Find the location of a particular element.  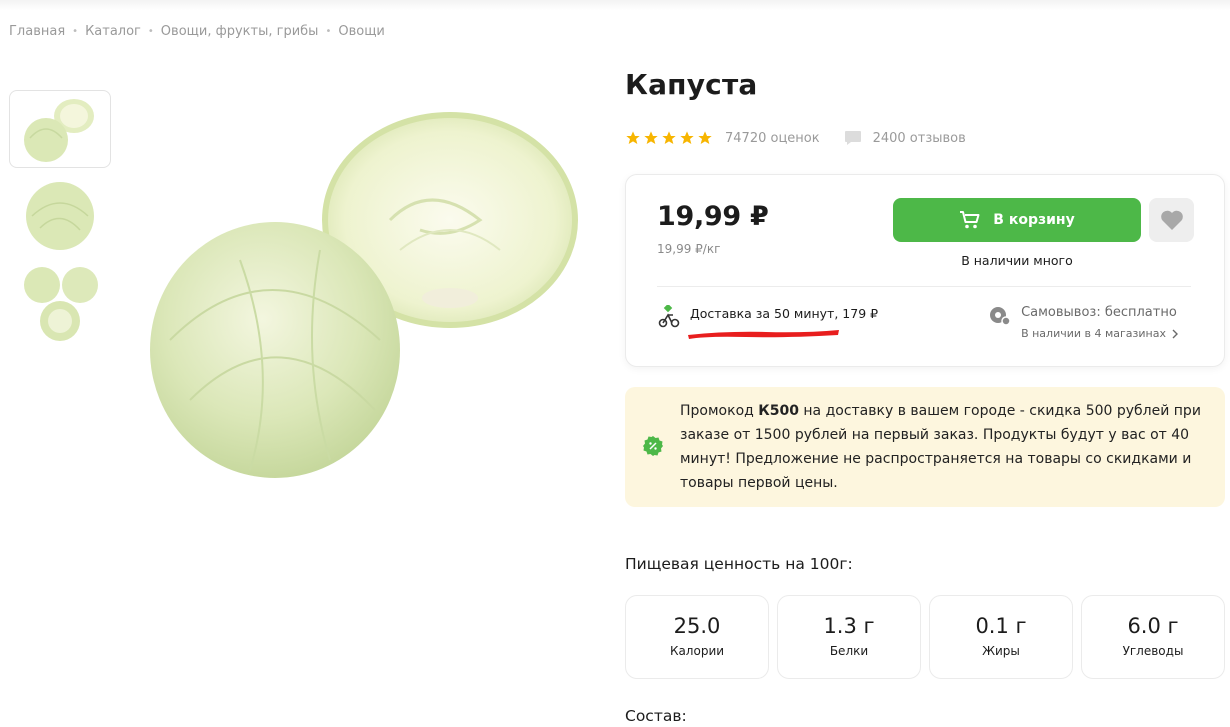

pickup-title: Самовывоз: бесплатно is located at coordinates (1099, 312).